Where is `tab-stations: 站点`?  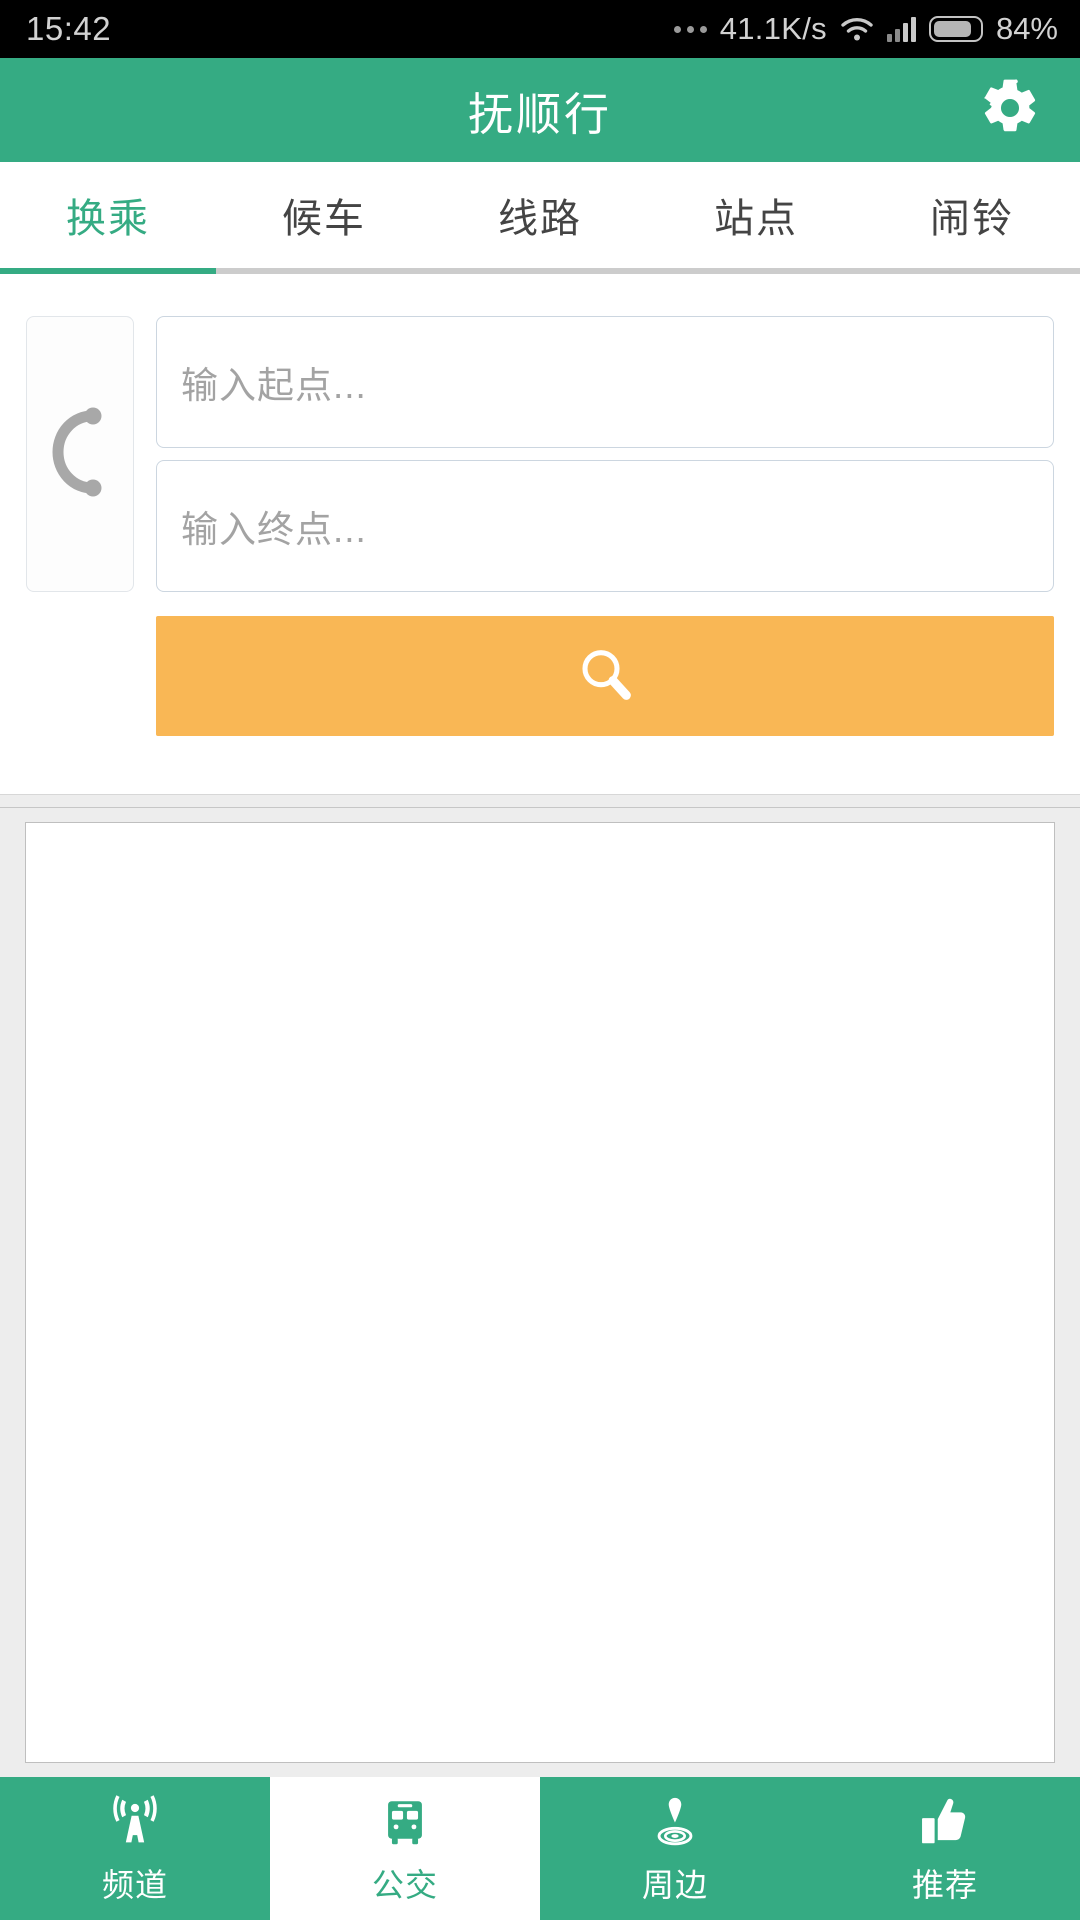 tab-stations: 站点 is located at coordinates (756, 215).